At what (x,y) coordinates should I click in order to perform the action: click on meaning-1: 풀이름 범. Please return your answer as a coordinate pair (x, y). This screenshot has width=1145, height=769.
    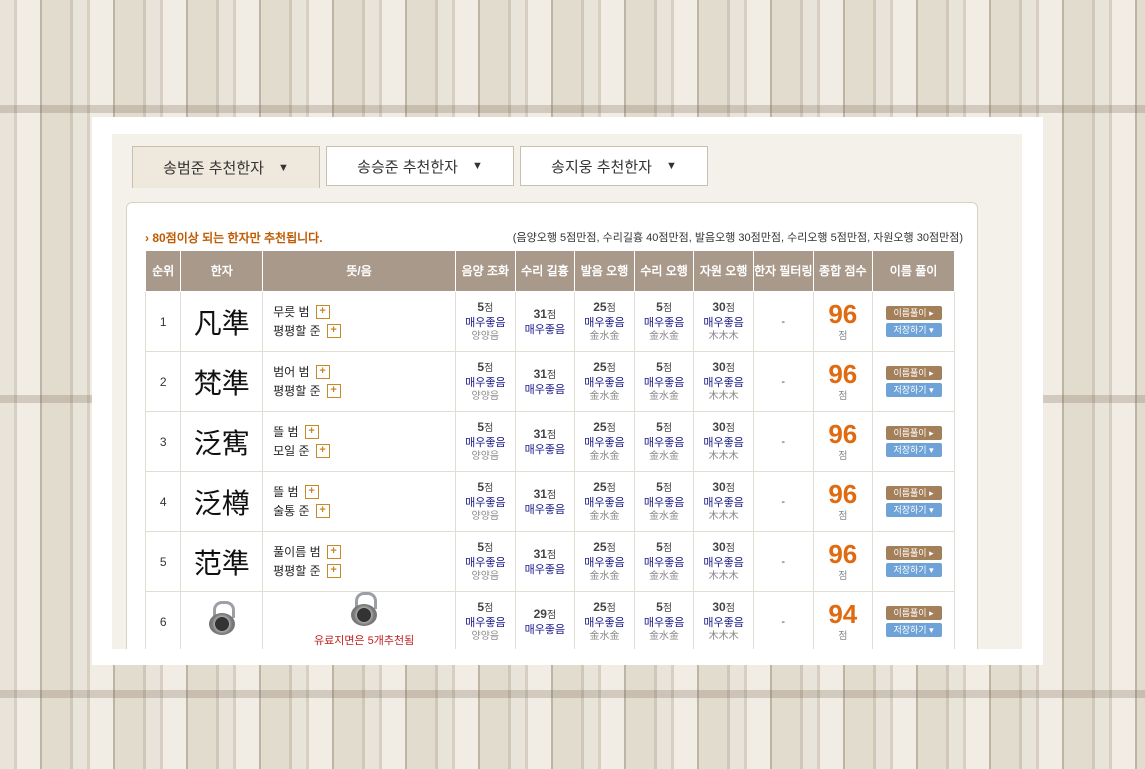
    Looking at the image, I should click on (297, 551).